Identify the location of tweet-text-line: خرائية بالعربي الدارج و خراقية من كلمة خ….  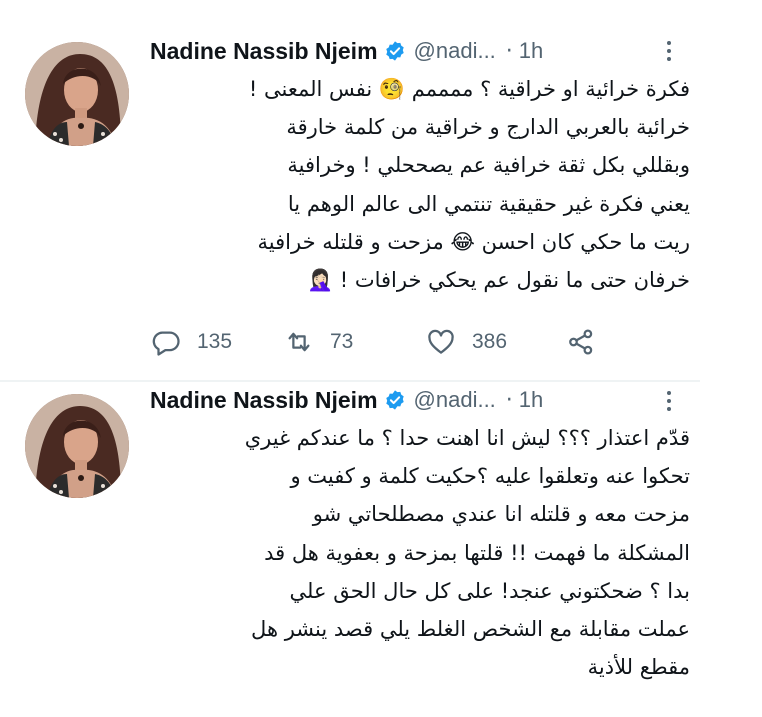
(488, 127).